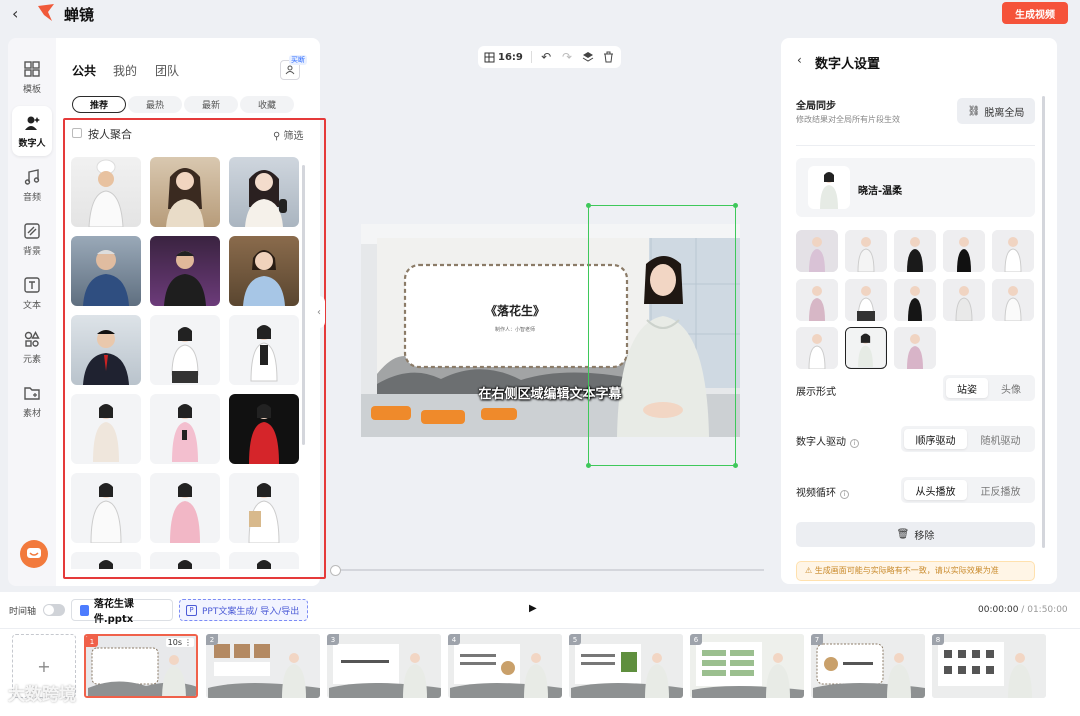  Describe the element at coordinates (42, 695) in the screenshot. I see `watermark: 大数跨境` at that location.